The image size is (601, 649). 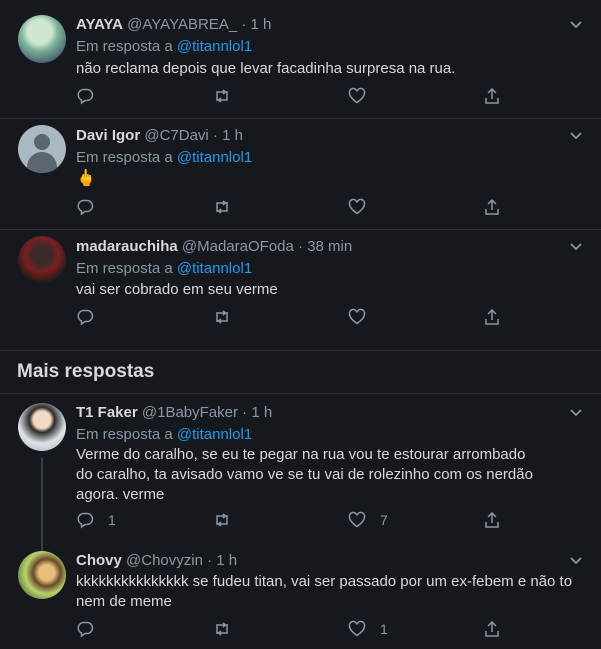 What do you see at coordinates (86, 178) in the screenshot?
I see `tweet-text: 🖕` at bounding box center [86, 178].